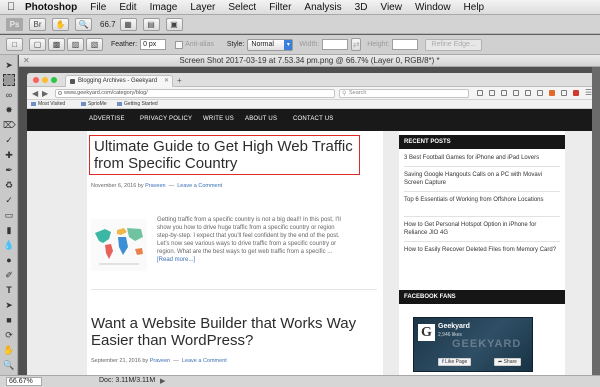 The width and height of the screenshot is (600, 387). I want to click on reader-icon, so click(480, 93).